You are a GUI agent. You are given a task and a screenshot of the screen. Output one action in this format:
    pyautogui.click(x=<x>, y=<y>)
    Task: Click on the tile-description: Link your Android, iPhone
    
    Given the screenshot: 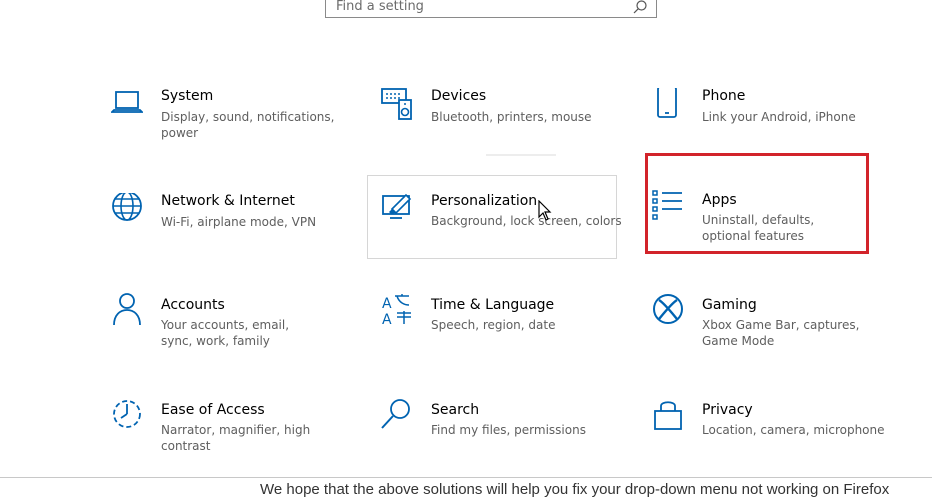 What is the action you would take?
    pyautogui.click(x=779, y=117)
    